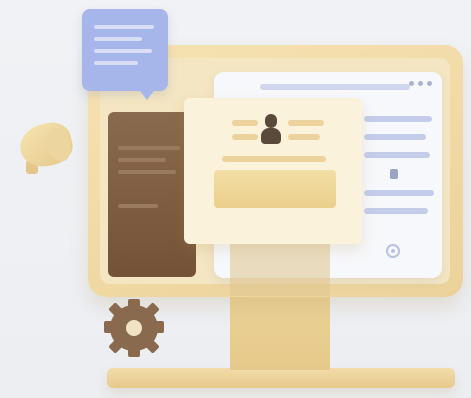  What do you see at coordinates (394, 174) in the screenshot?
I see `trash-icon` at bounding box center [394, 174].